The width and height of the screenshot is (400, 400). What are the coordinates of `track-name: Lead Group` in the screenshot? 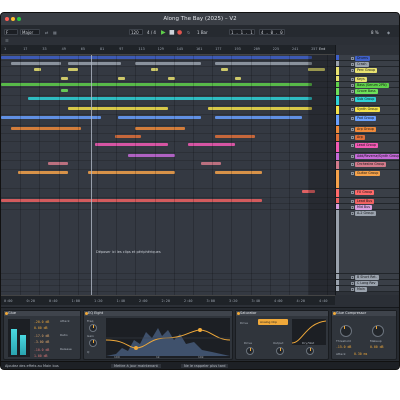 It's located at (367, 145).